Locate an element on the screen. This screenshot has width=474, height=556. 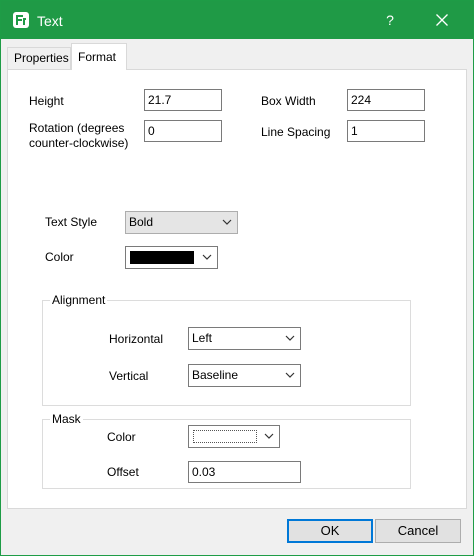
text-color-swatch is located at coordinates (162, 257).